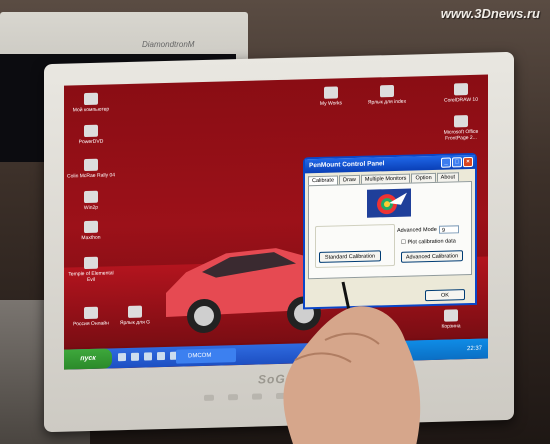 This screenshot has height=444, width=550. I want to click on app-icon, so click(91, 197).